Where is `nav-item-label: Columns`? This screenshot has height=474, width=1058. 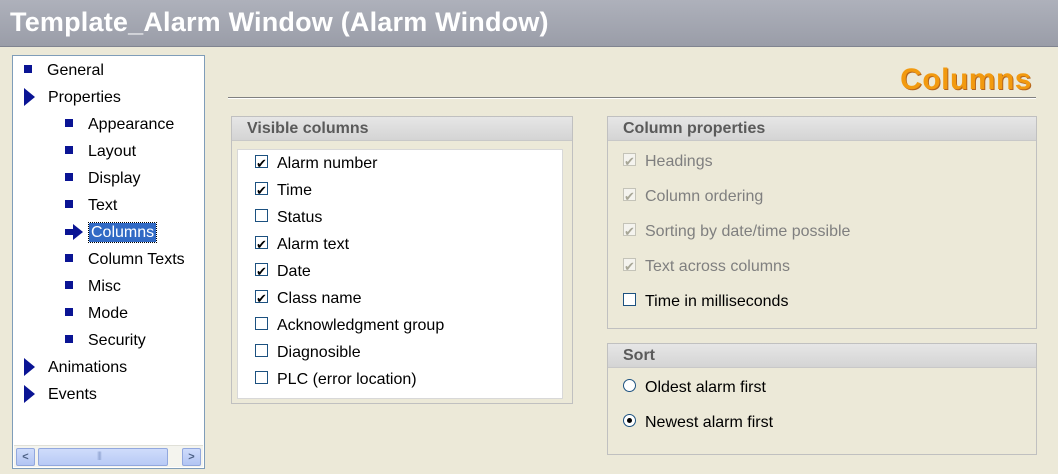 nav-item-label: Columns is located at coordinates (122, 232).